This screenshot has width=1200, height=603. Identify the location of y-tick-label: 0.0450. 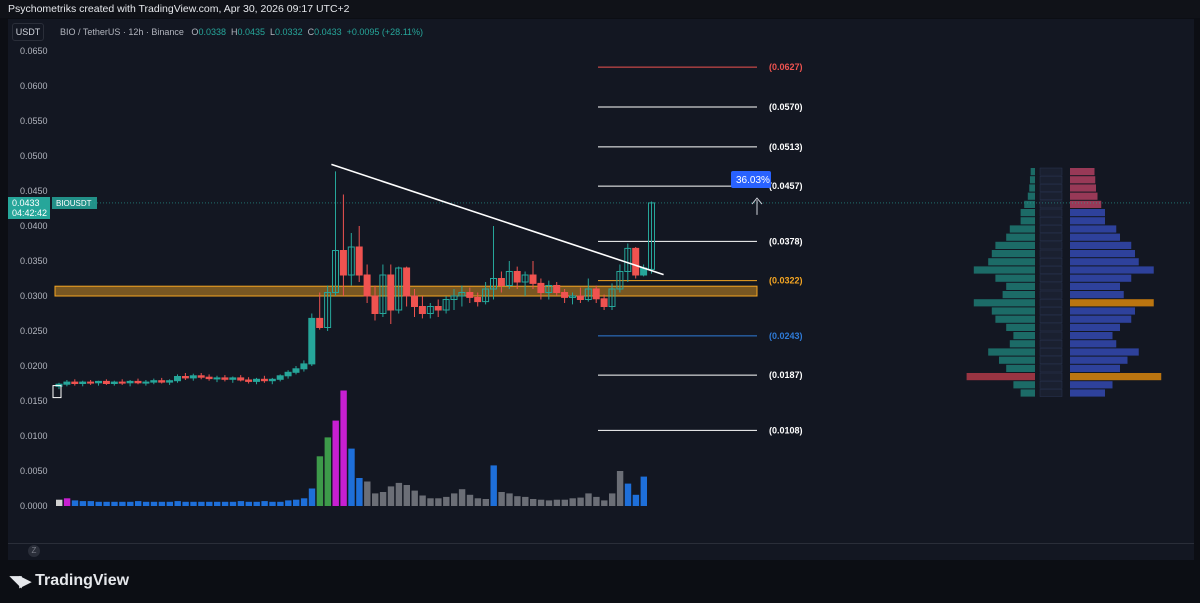
(34, 191).